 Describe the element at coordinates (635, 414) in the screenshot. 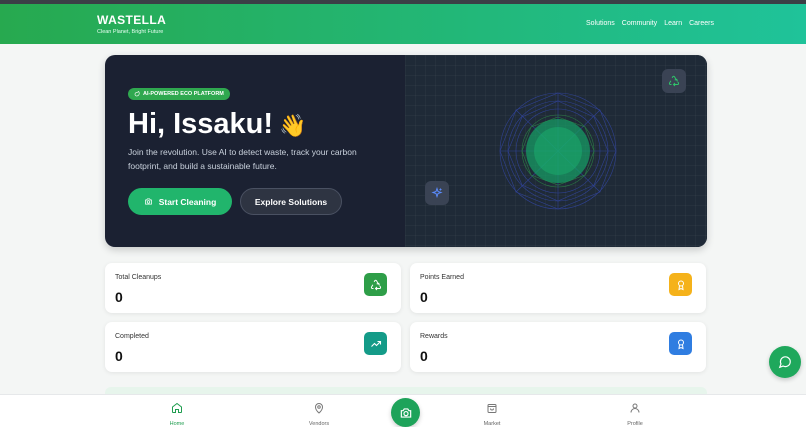

I see `tab-profile: Profile` at that location.